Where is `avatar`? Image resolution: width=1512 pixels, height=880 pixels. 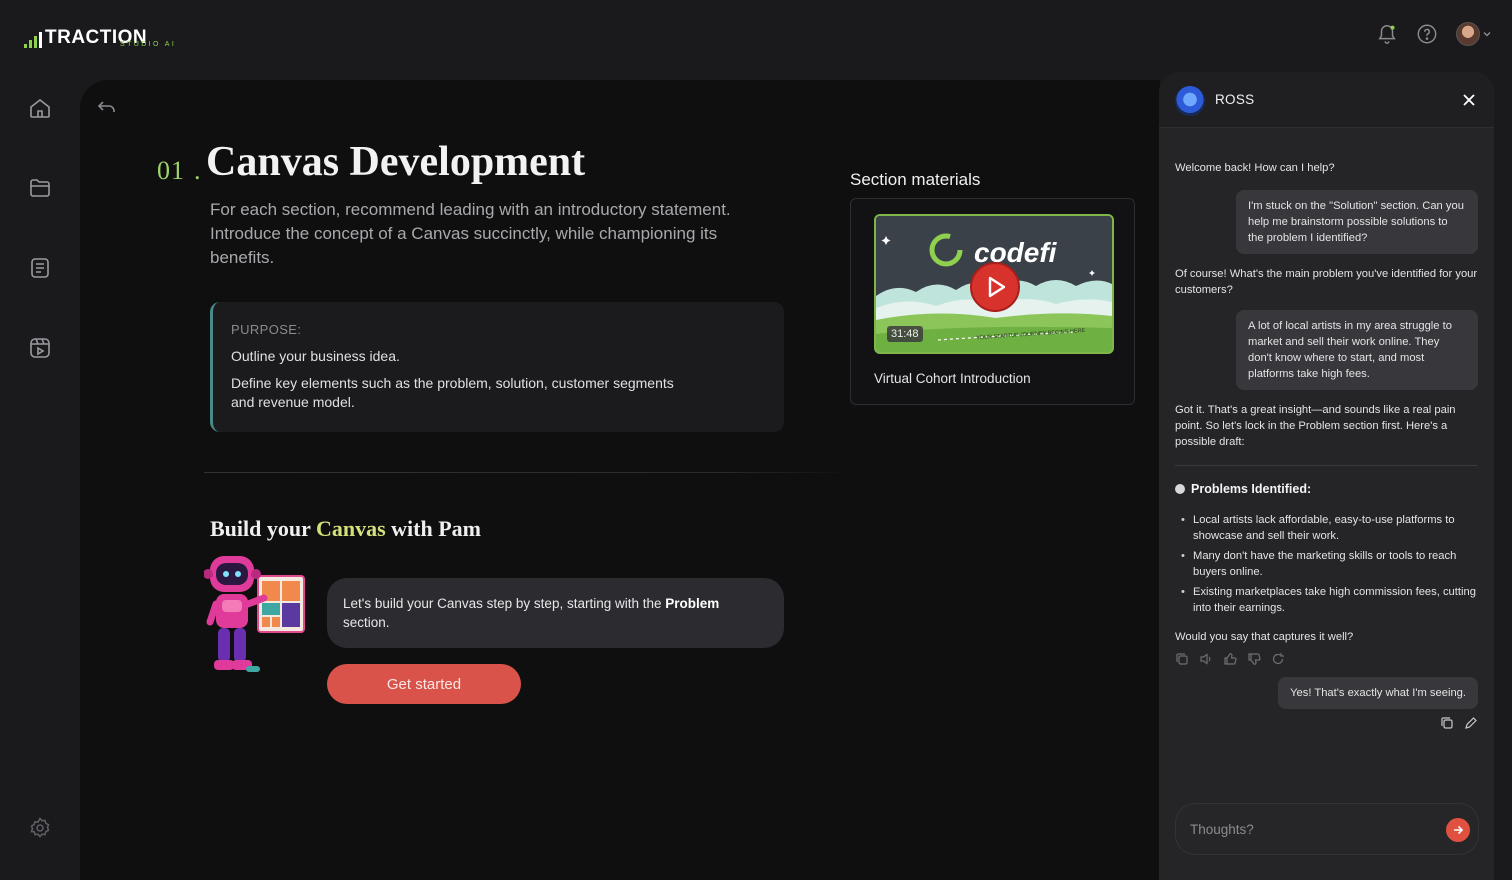
avatar is located at coordinates (1468, 34).